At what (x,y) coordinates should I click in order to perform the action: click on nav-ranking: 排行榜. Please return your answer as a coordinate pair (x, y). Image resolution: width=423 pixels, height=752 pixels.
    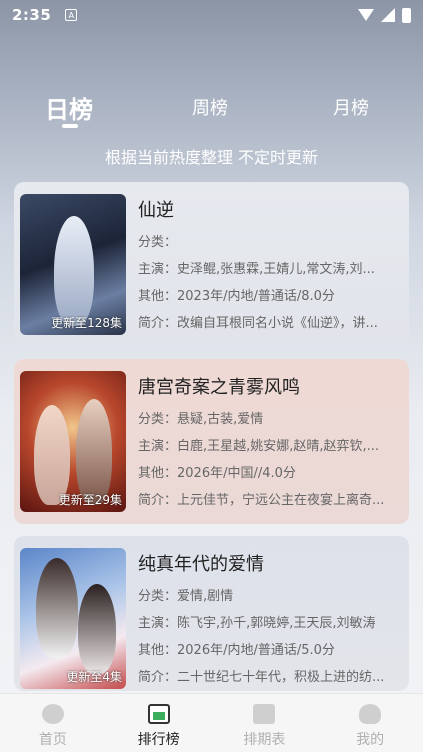
    Looking at the image, I should click on (159, 723).